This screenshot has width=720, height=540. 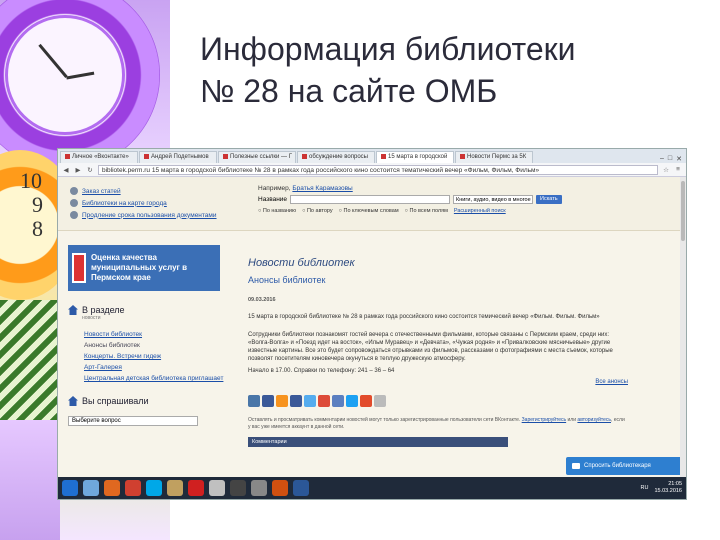 I want to click on social-share-buttons, so click(x=438, y=401).